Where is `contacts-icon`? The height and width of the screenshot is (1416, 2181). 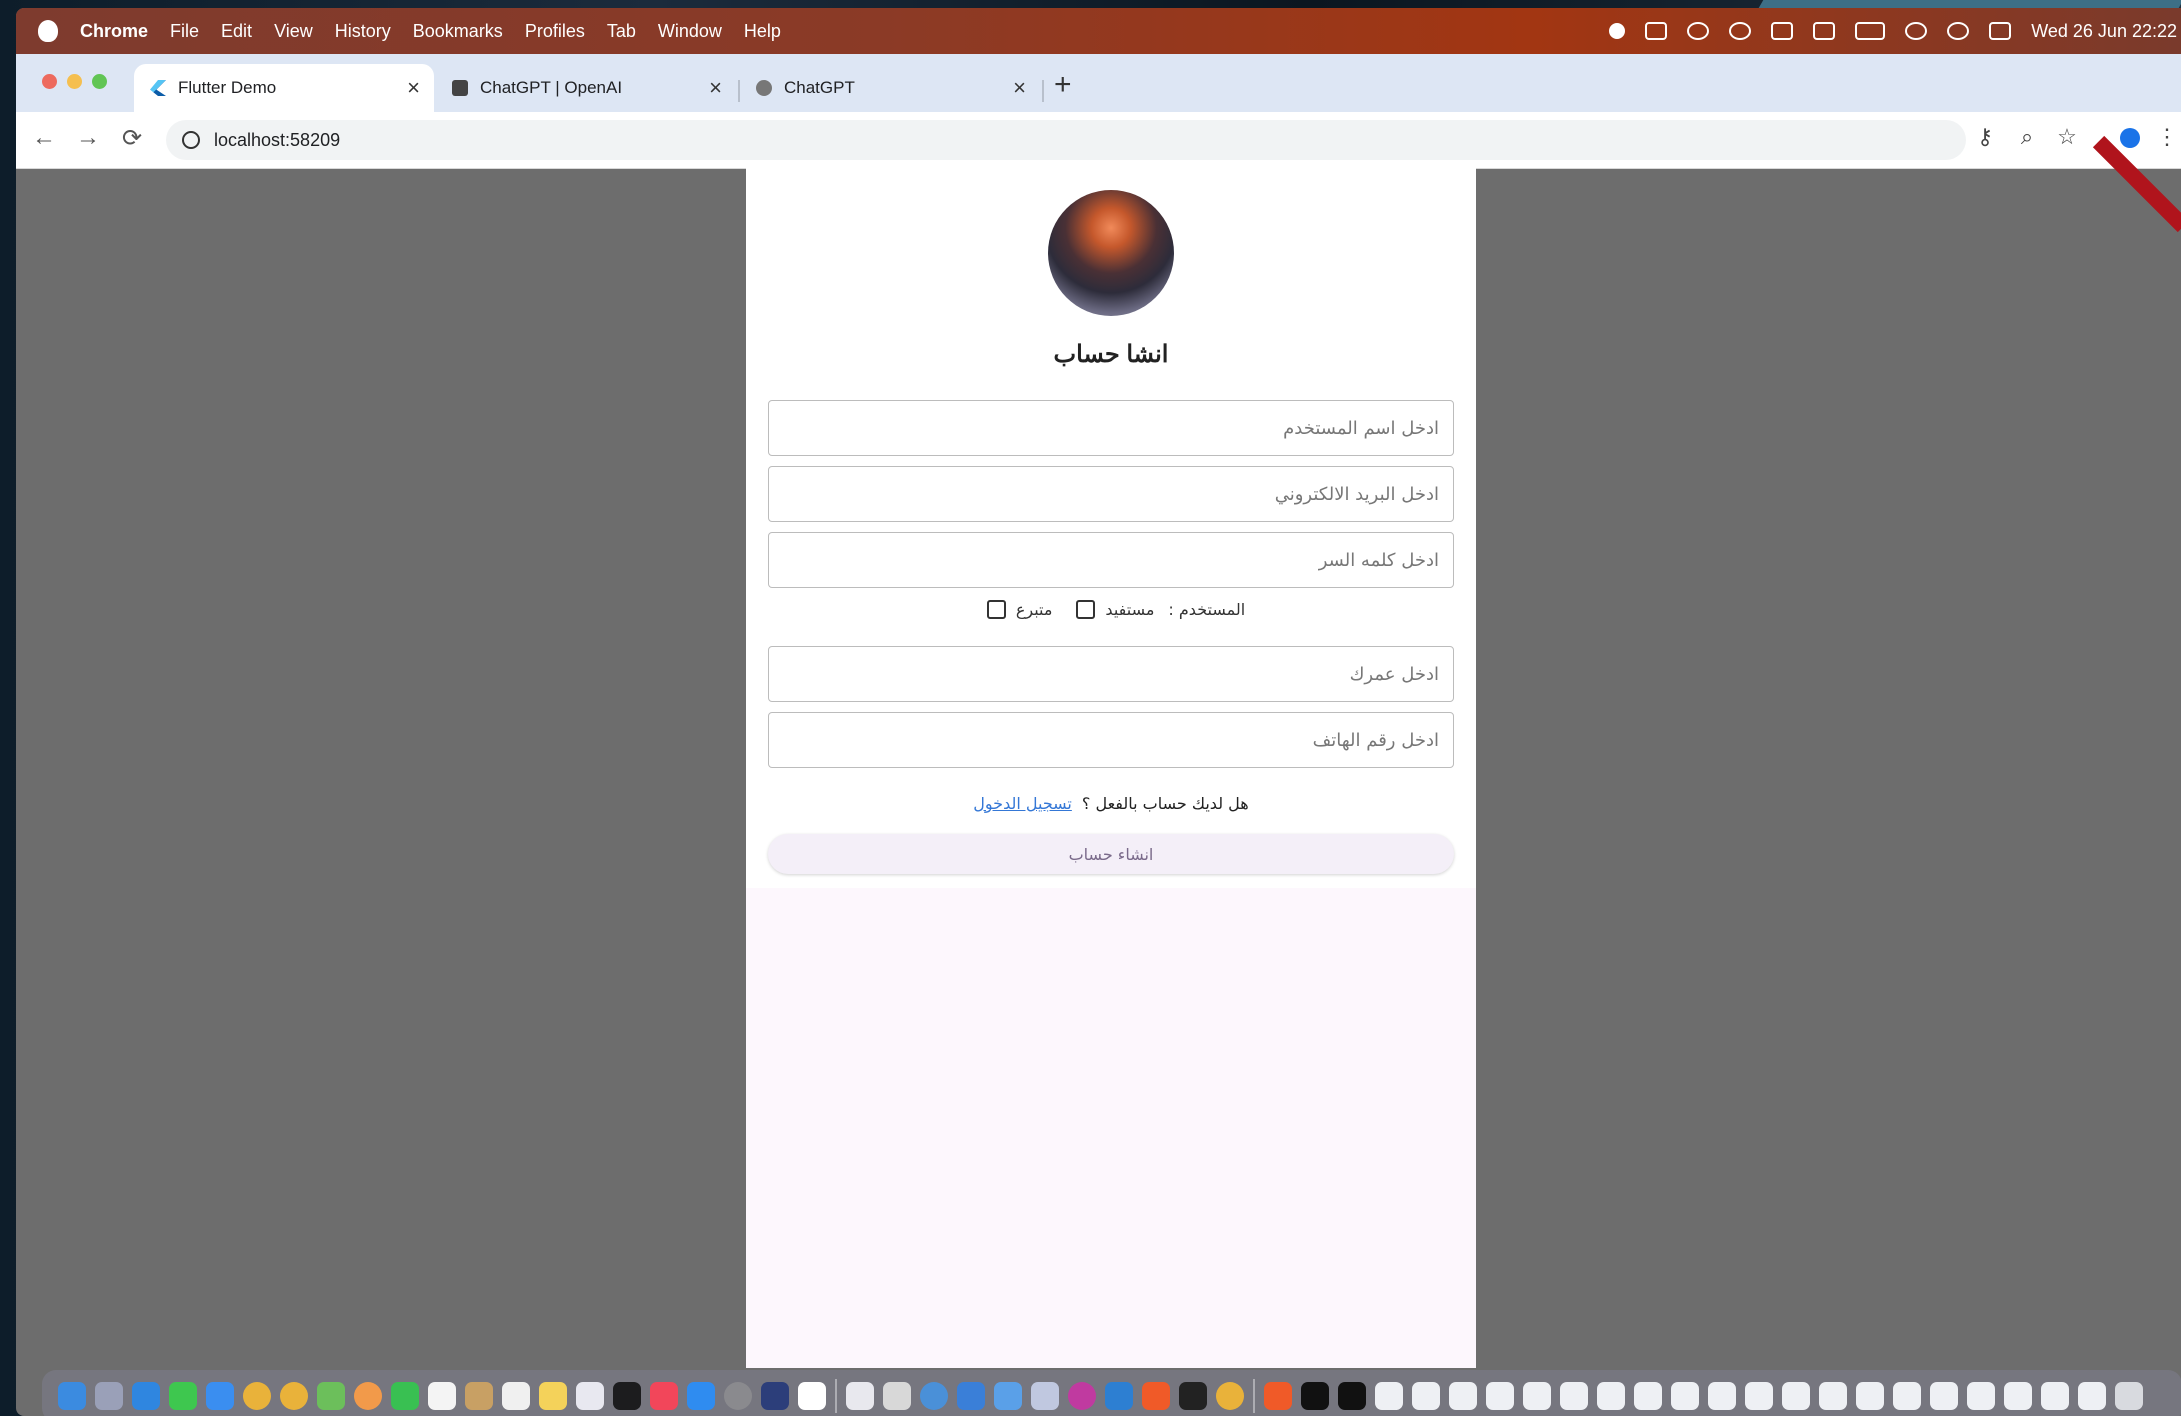
contacts-icon is located at coordinates (479, 1396).